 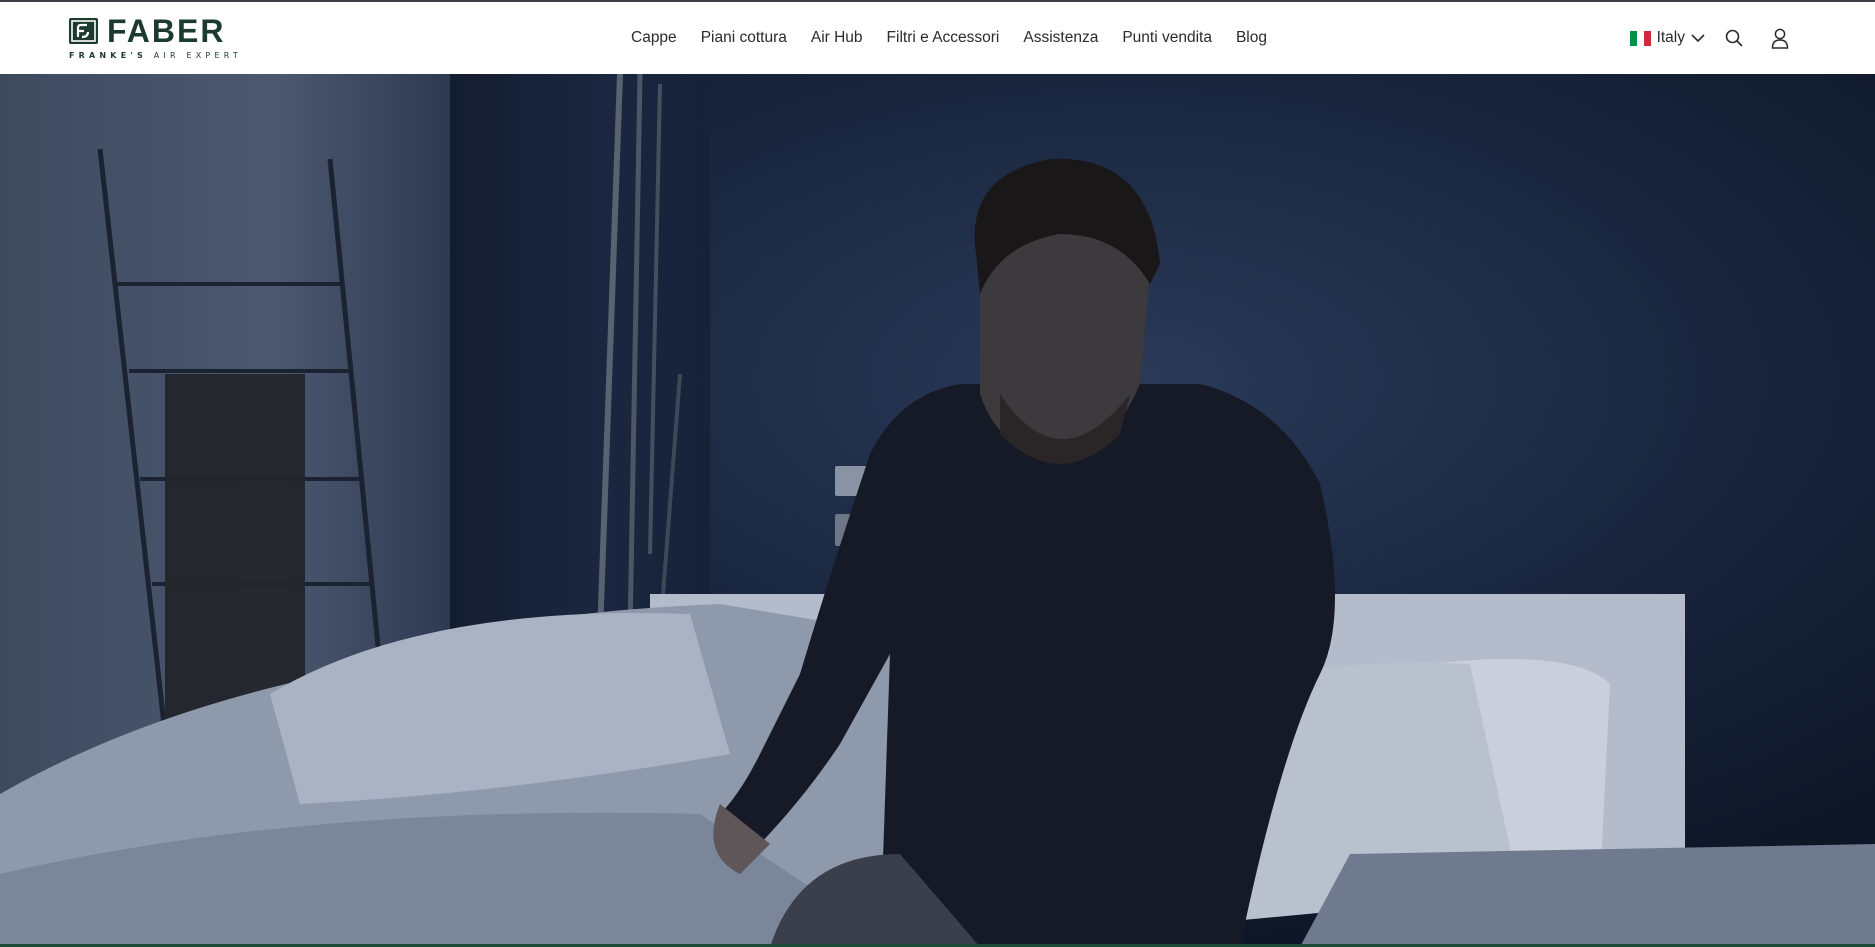 I want to click on user-icon, so click(x=1780, y=38).